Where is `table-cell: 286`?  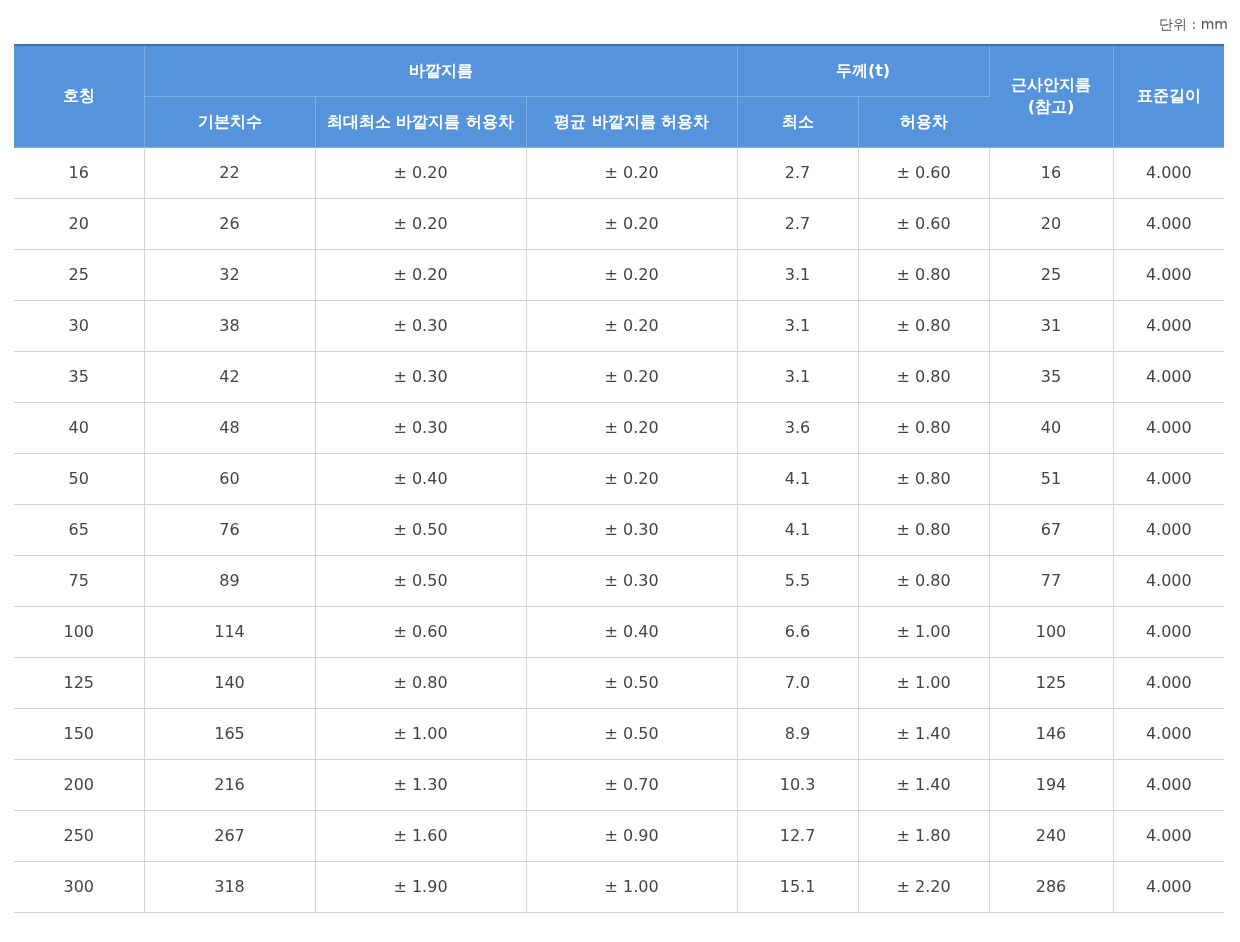 table-cell: 286 is located at coordinates (1051, 886).